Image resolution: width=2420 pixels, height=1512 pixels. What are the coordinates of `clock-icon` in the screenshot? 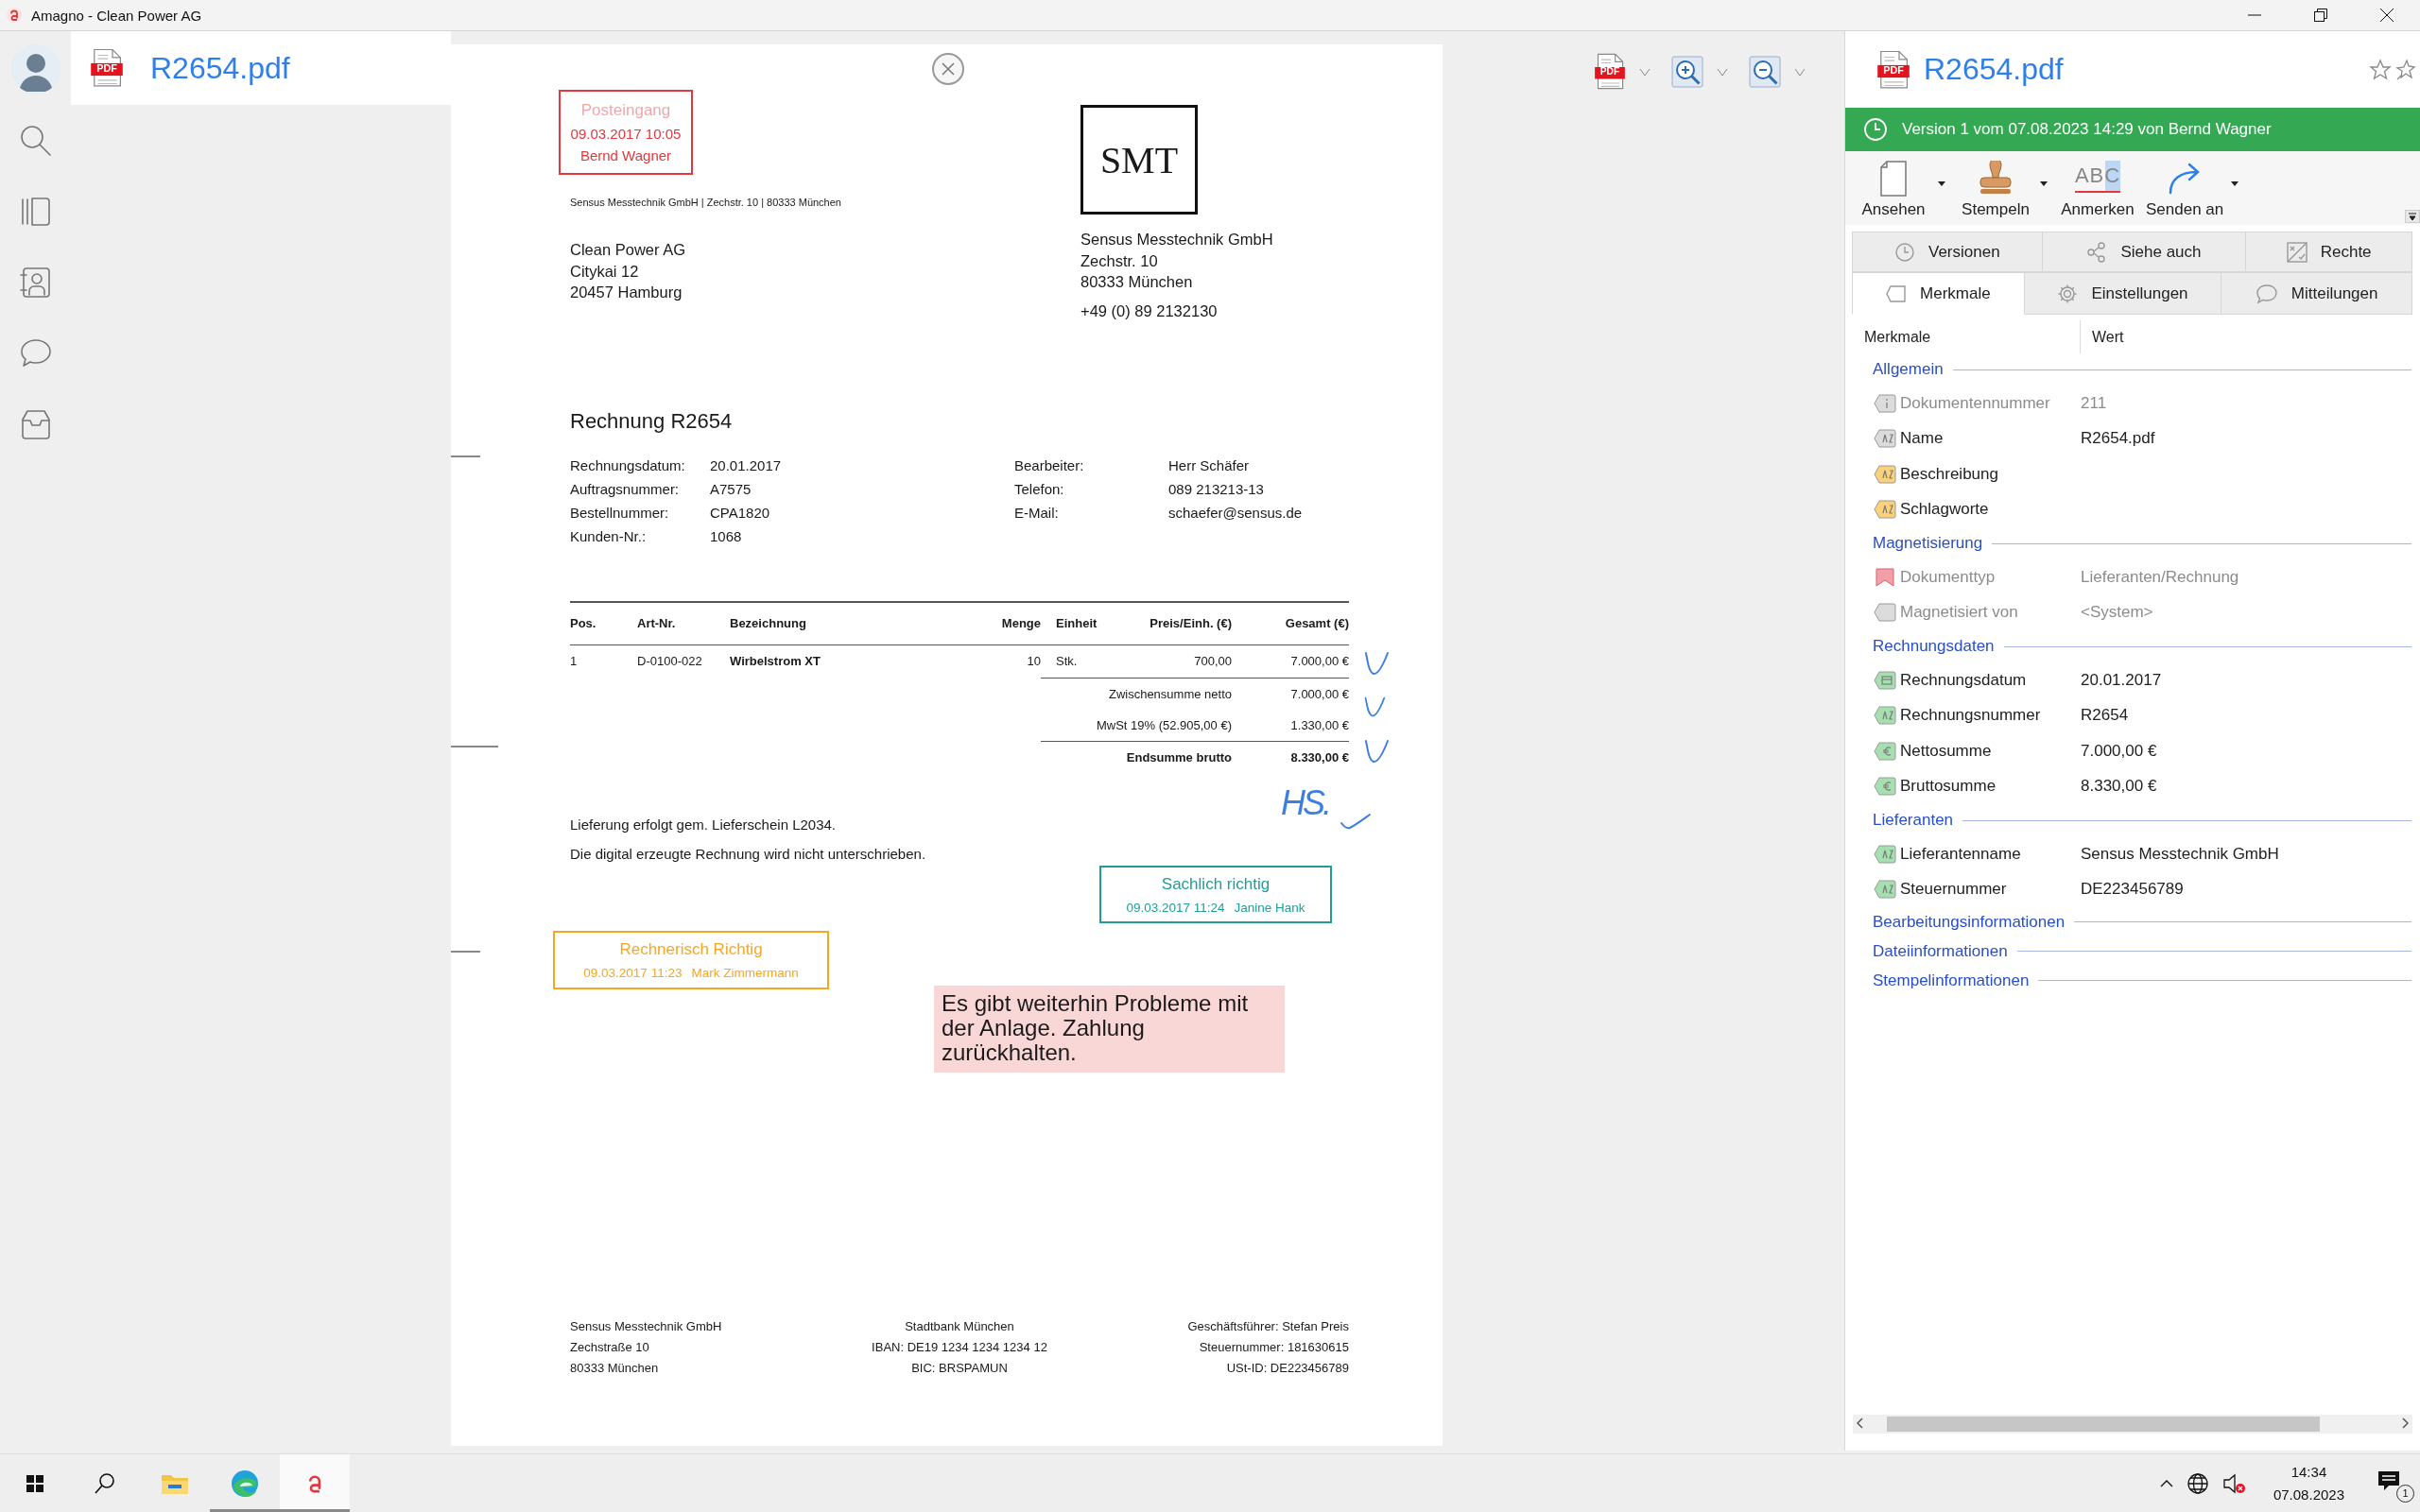 It's located at (1904, 252).